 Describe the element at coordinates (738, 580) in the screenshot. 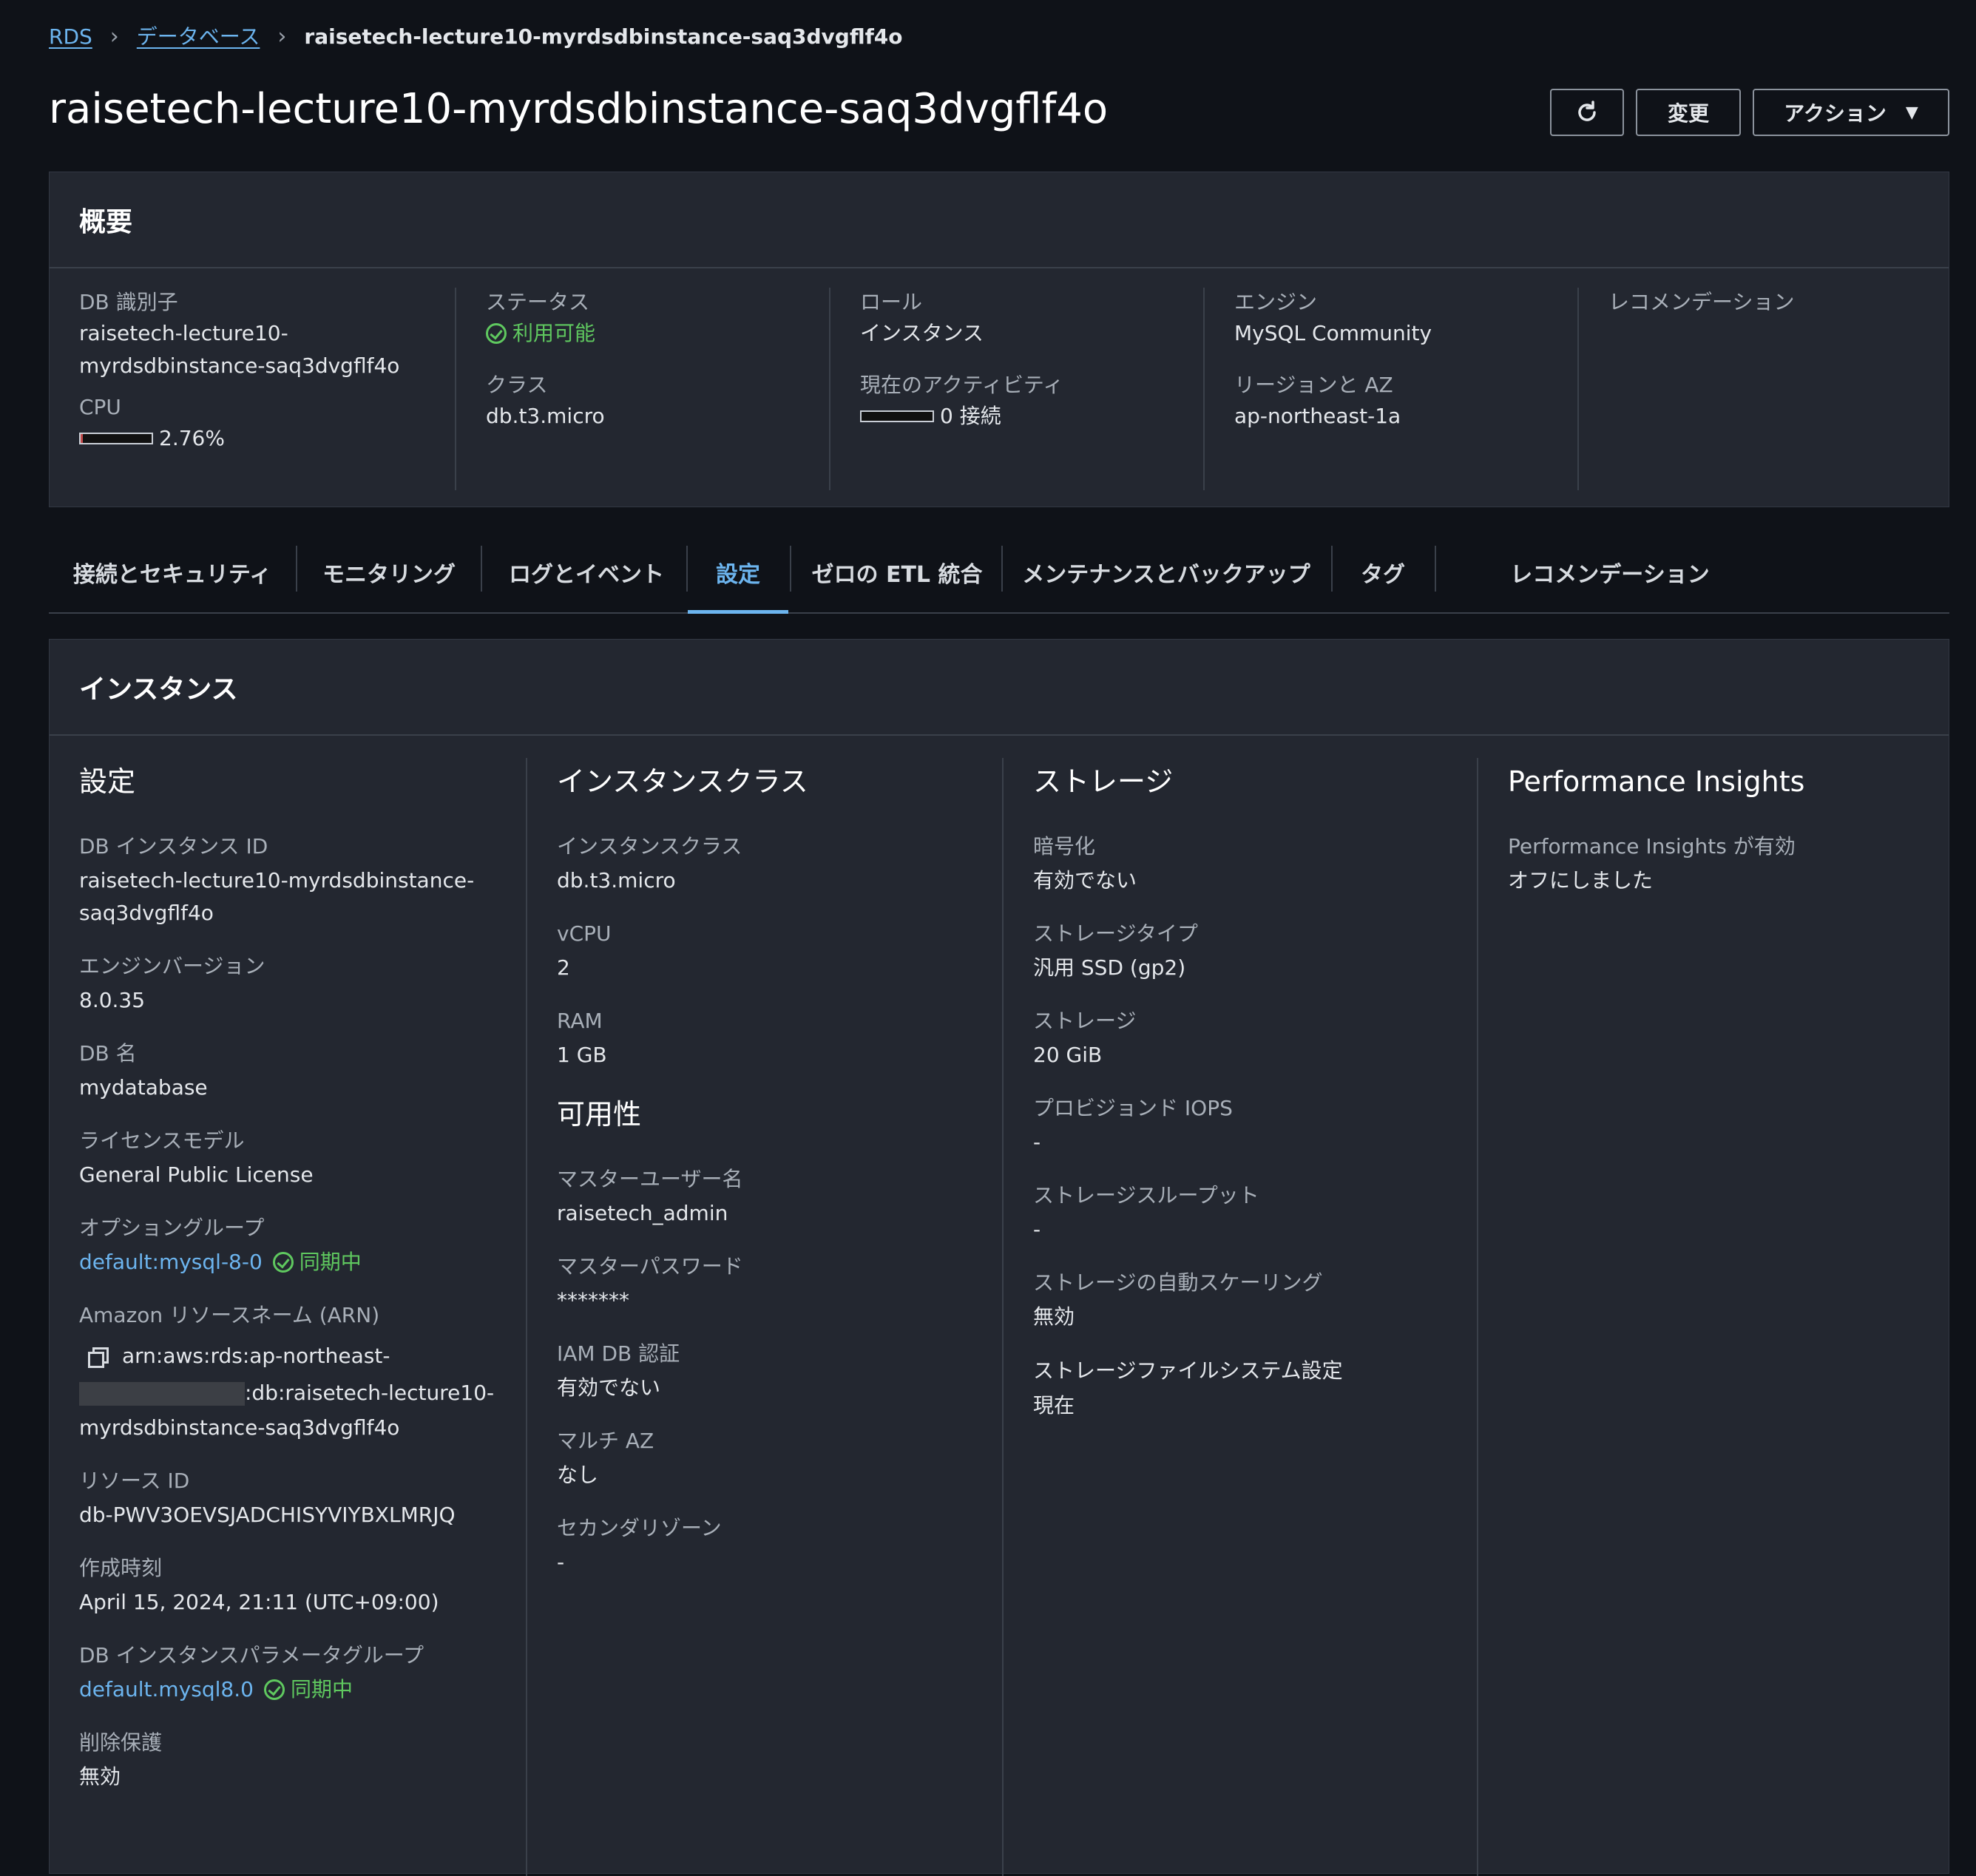

I see `tab-configuration: 設定` at that location.